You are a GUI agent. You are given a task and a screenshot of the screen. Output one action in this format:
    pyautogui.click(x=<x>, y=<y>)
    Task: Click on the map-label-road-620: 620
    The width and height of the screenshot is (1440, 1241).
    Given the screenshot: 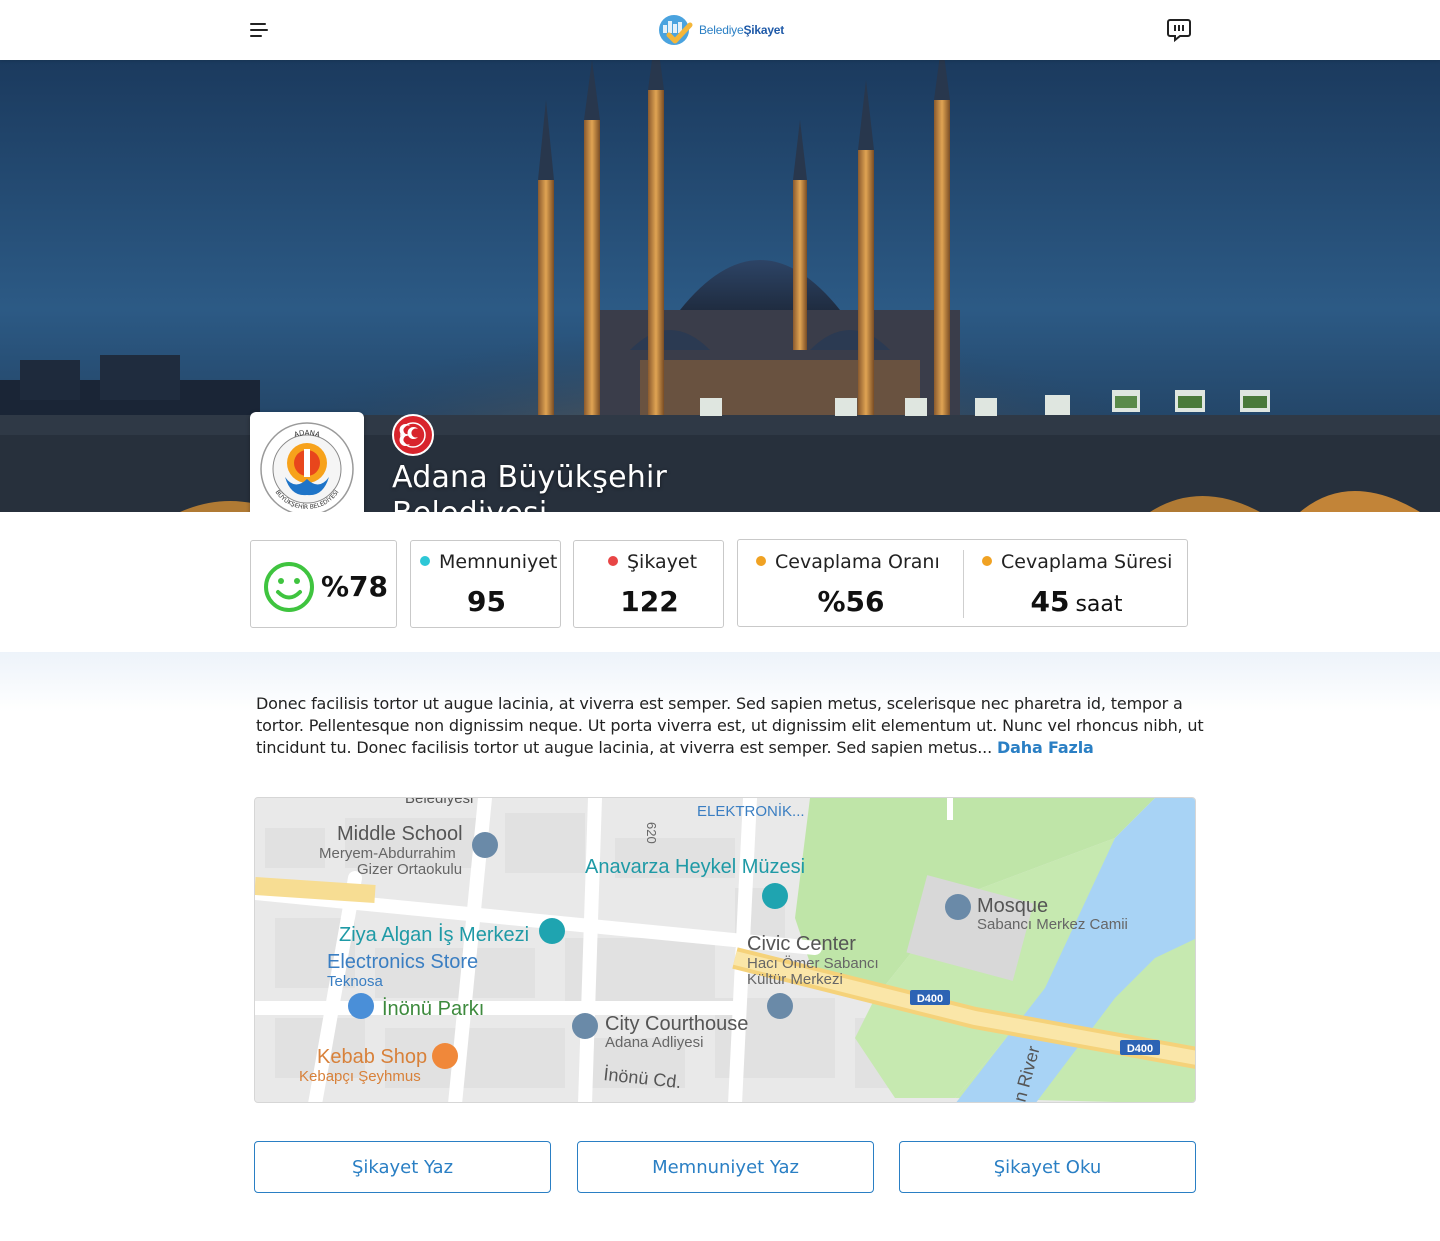 What is the action you would take?
    pyautogui.click(x=651, y=833)
    